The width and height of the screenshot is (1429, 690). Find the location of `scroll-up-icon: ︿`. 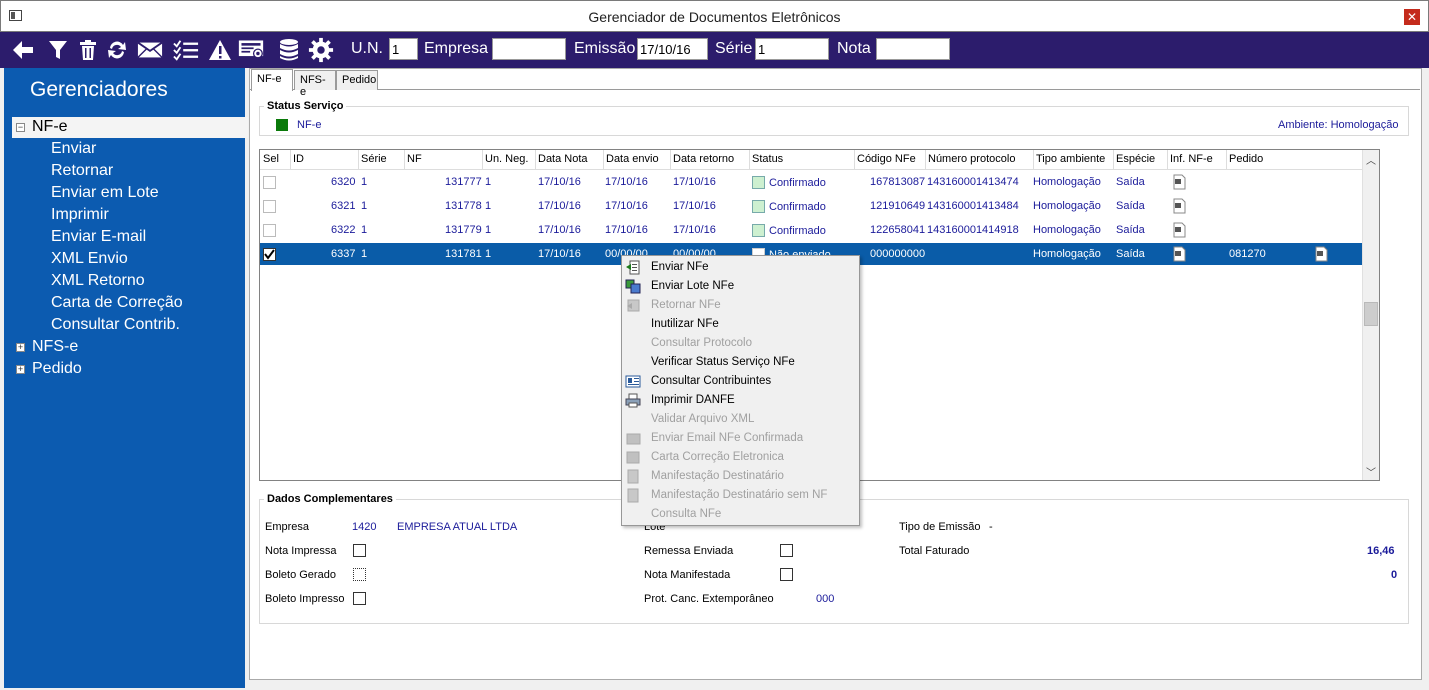

scroll-up-icon: ︿ is located at coordinates (1371, 159).